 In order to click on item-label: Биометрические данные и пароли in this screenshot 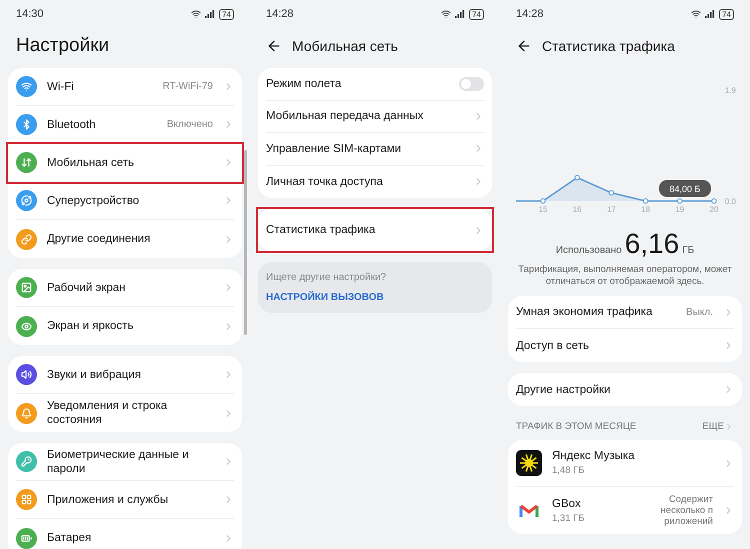, I will do `click(118, 462)`.